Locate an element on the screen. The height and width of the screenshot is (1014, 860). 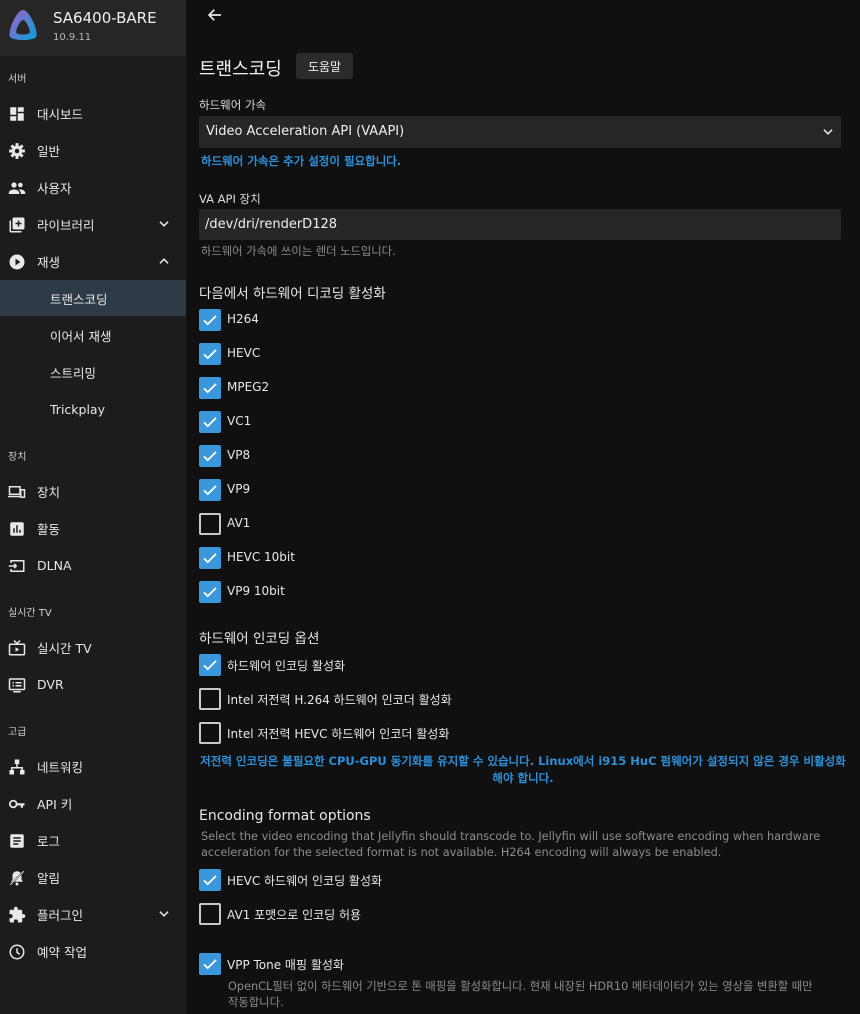
decoding-section-title: 다음에서 하드웨어 디코딩 활성화 is located at coordinates (292, 294).